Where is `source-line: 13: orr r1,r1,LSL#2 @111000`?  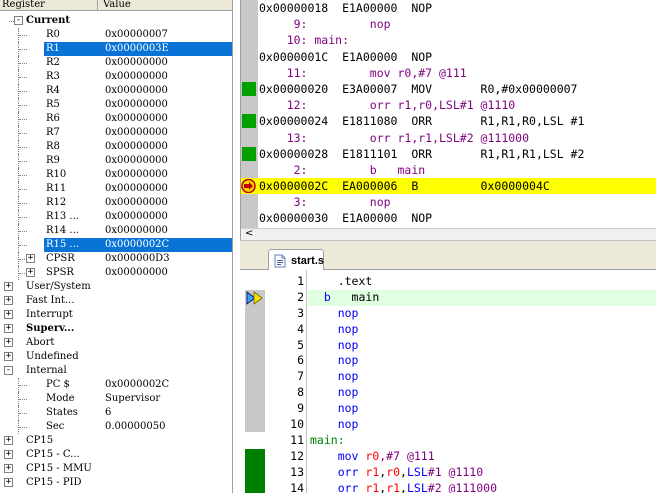 source-line: 13: orr r1,r1,LSL#2 @111000 is located at coordinates (448, 138).